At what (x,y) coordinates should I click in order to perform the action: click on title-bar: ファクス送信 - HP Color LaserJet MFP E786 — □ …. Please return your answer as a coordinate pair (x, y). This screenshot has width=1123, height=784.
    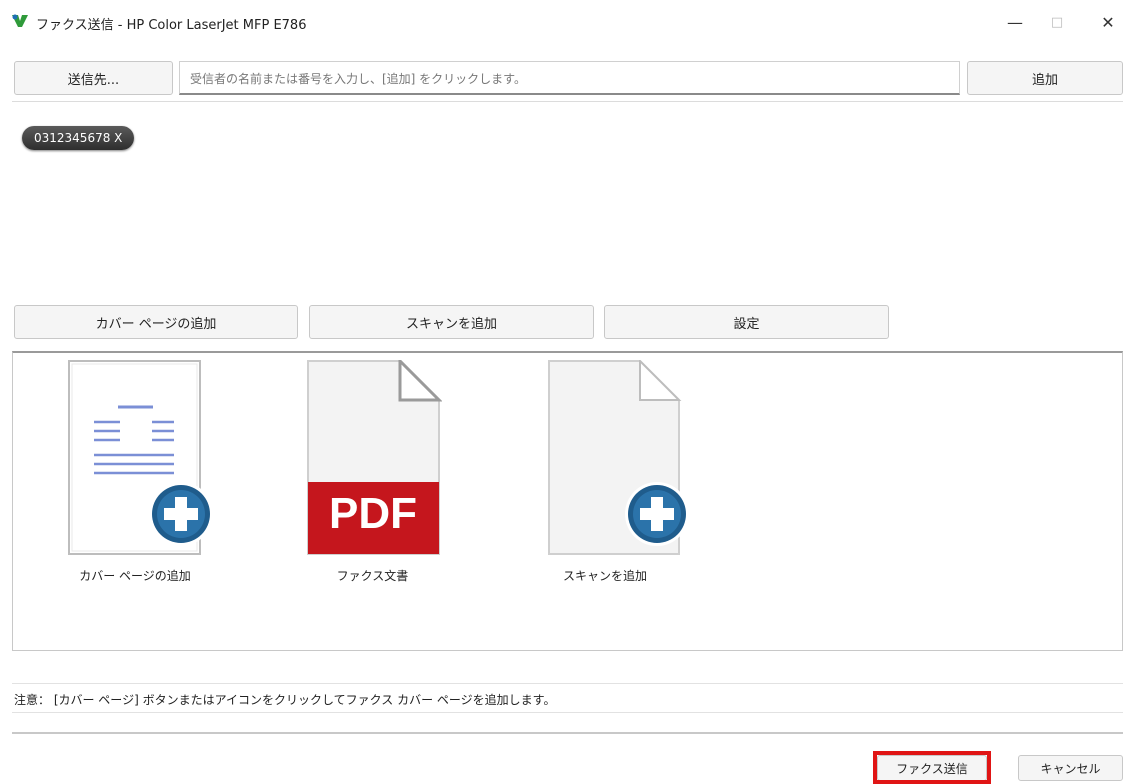
    Looking at the image, I should click on (561, 23).